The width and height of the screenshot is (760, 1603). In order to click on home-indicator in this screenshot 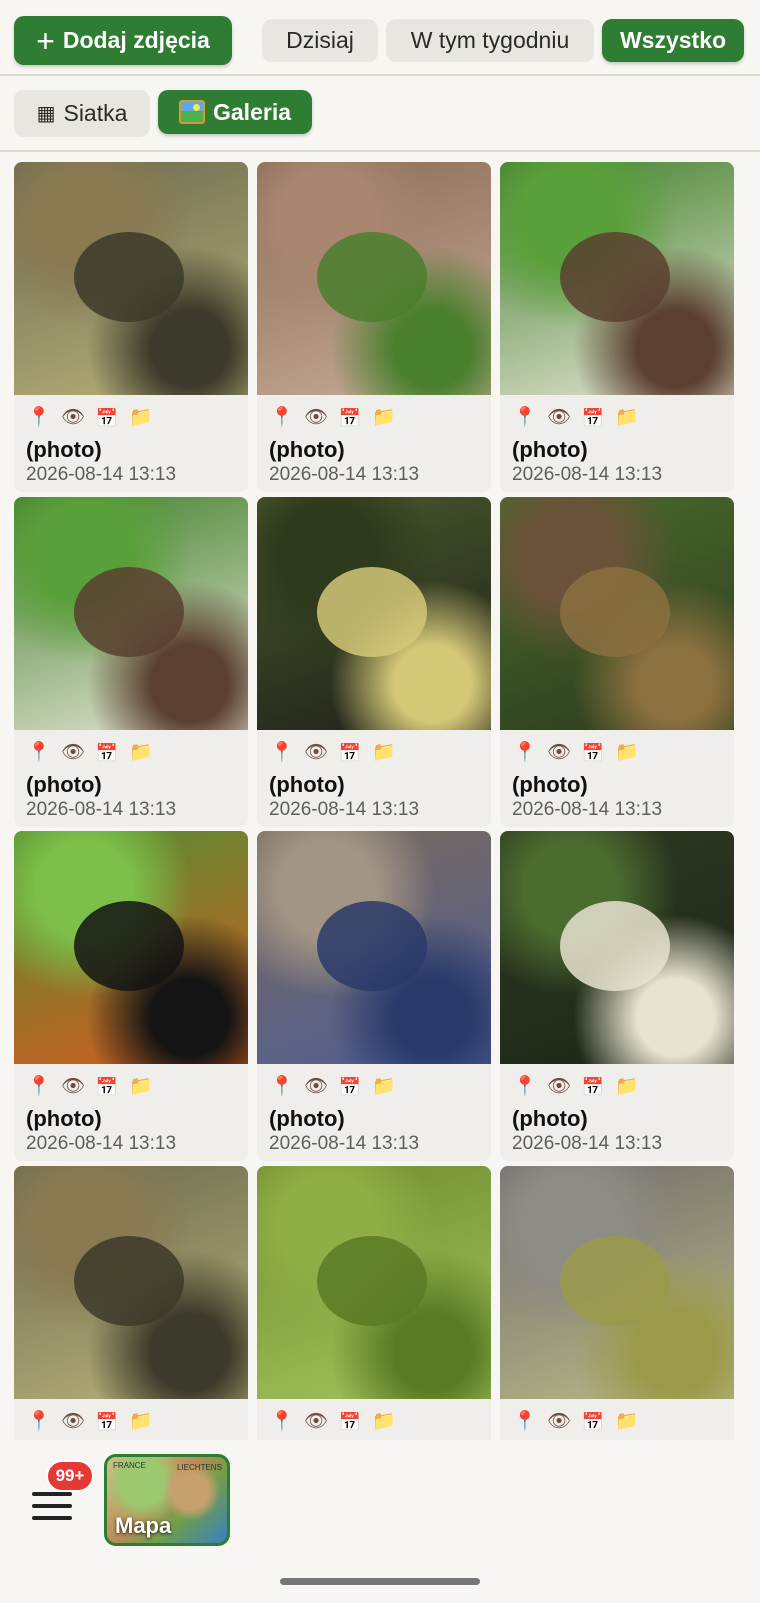, I will do `click(380, 1581)`.